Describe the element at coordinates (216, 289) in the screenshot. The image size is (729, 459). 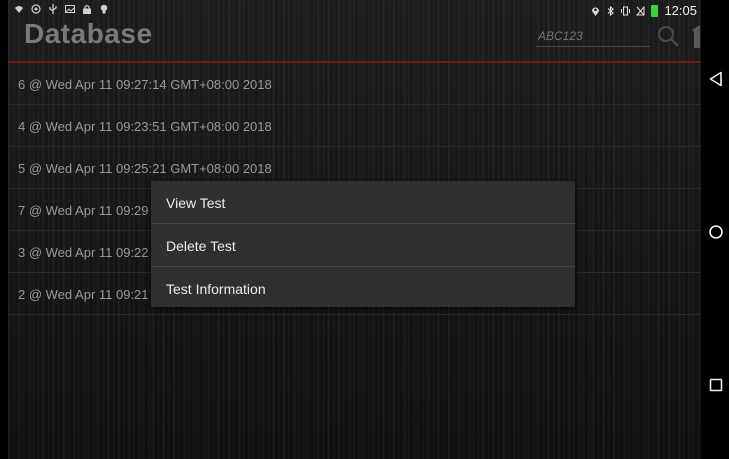
I see `menu-item-label: Test Information` at that location.